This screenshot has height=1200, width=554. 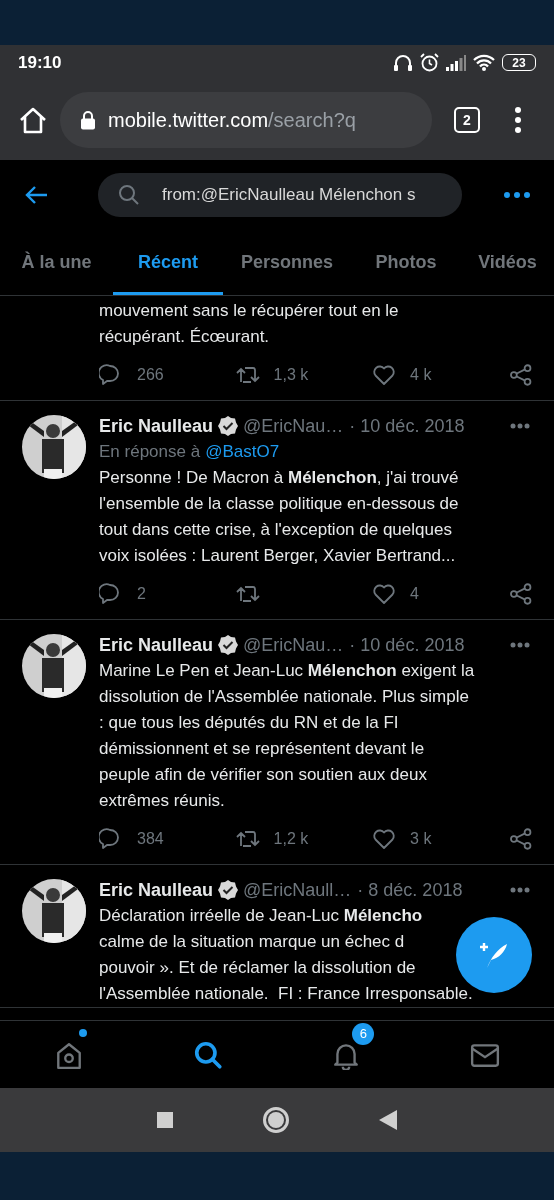 I want to click on action-count: 1,3 k, so click(x=291, y=375).